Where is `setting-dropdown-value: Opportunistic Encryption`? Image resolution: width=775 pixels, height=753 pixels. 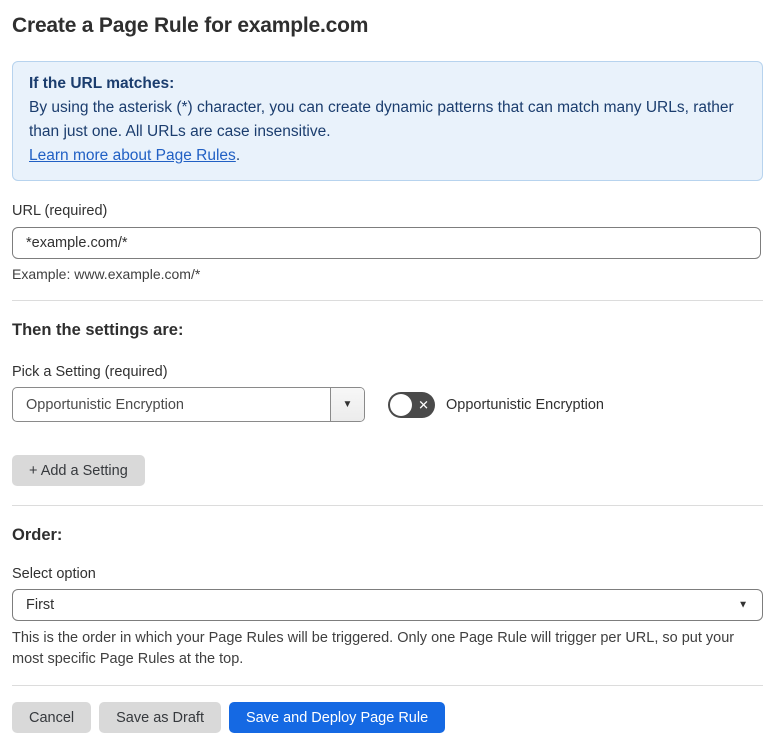
setting-dropdown-value: Opportunistic Encryption is located at coordinates (105, 404).